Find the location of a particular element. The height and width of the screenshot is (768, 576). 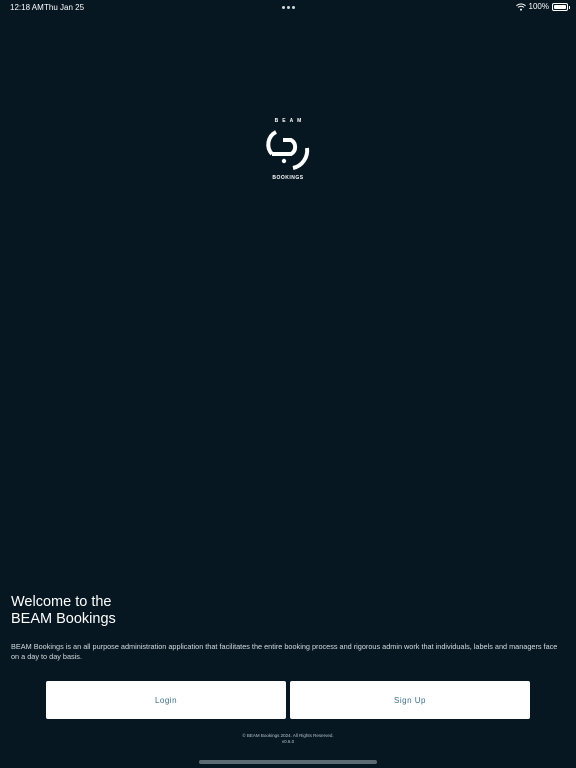

home-indicator is located at coordinates (288, 762).